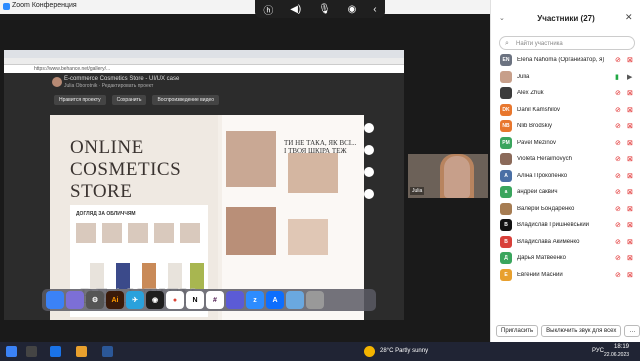 The width and height of the screenshot is (640, 361). What do you see at coordinates (55, 351) in the screenshot?
I see `edge-icon` at bounding box center [55, 351].